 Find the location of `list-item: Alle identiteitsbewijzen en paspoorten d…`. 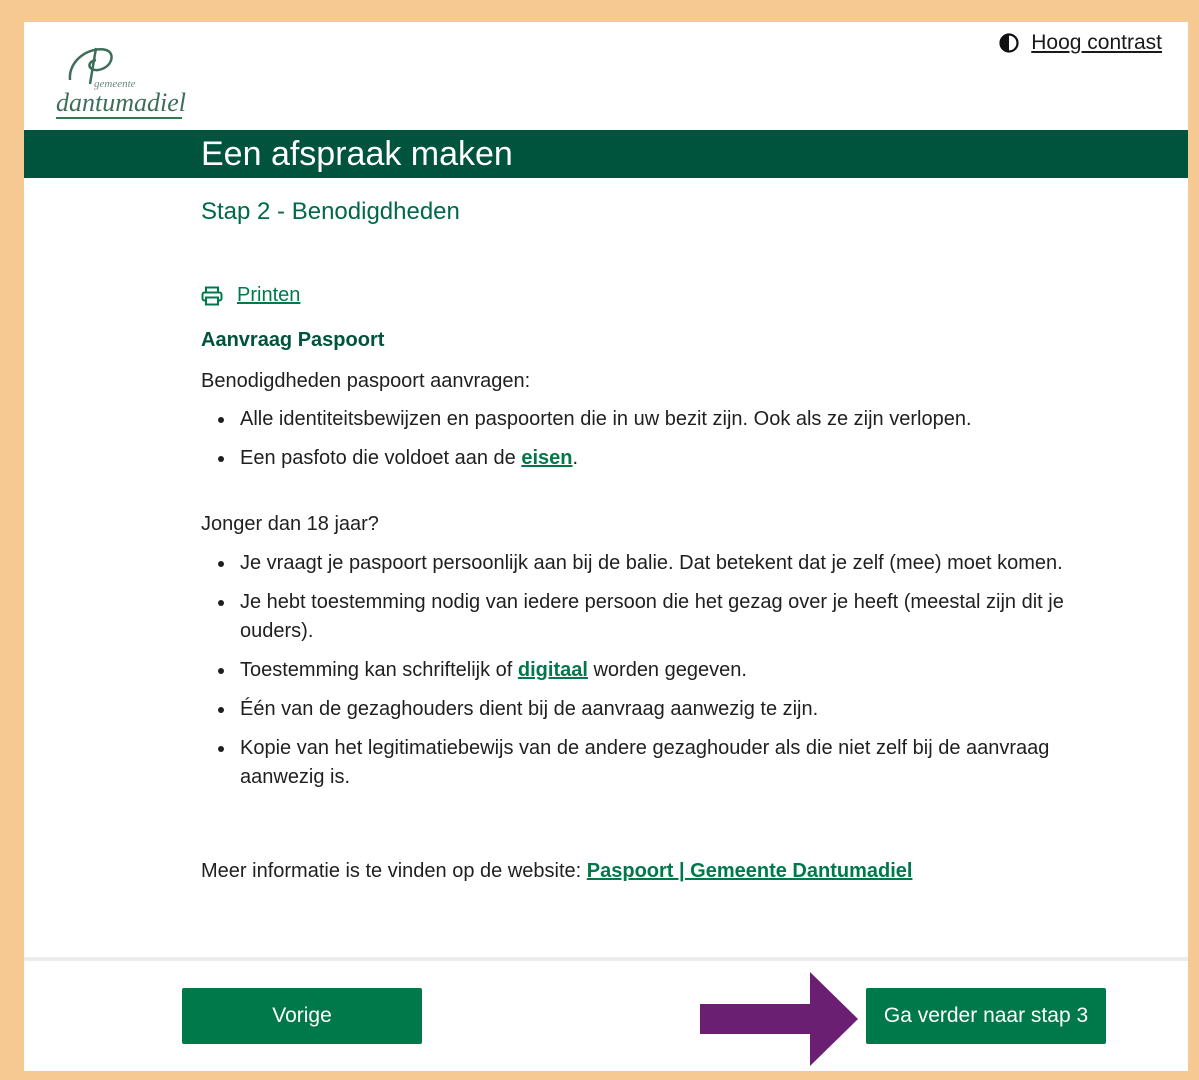

list-item: Alle identiteitsbewijzen en paspoorten d… is located at coordinates (669, 419).